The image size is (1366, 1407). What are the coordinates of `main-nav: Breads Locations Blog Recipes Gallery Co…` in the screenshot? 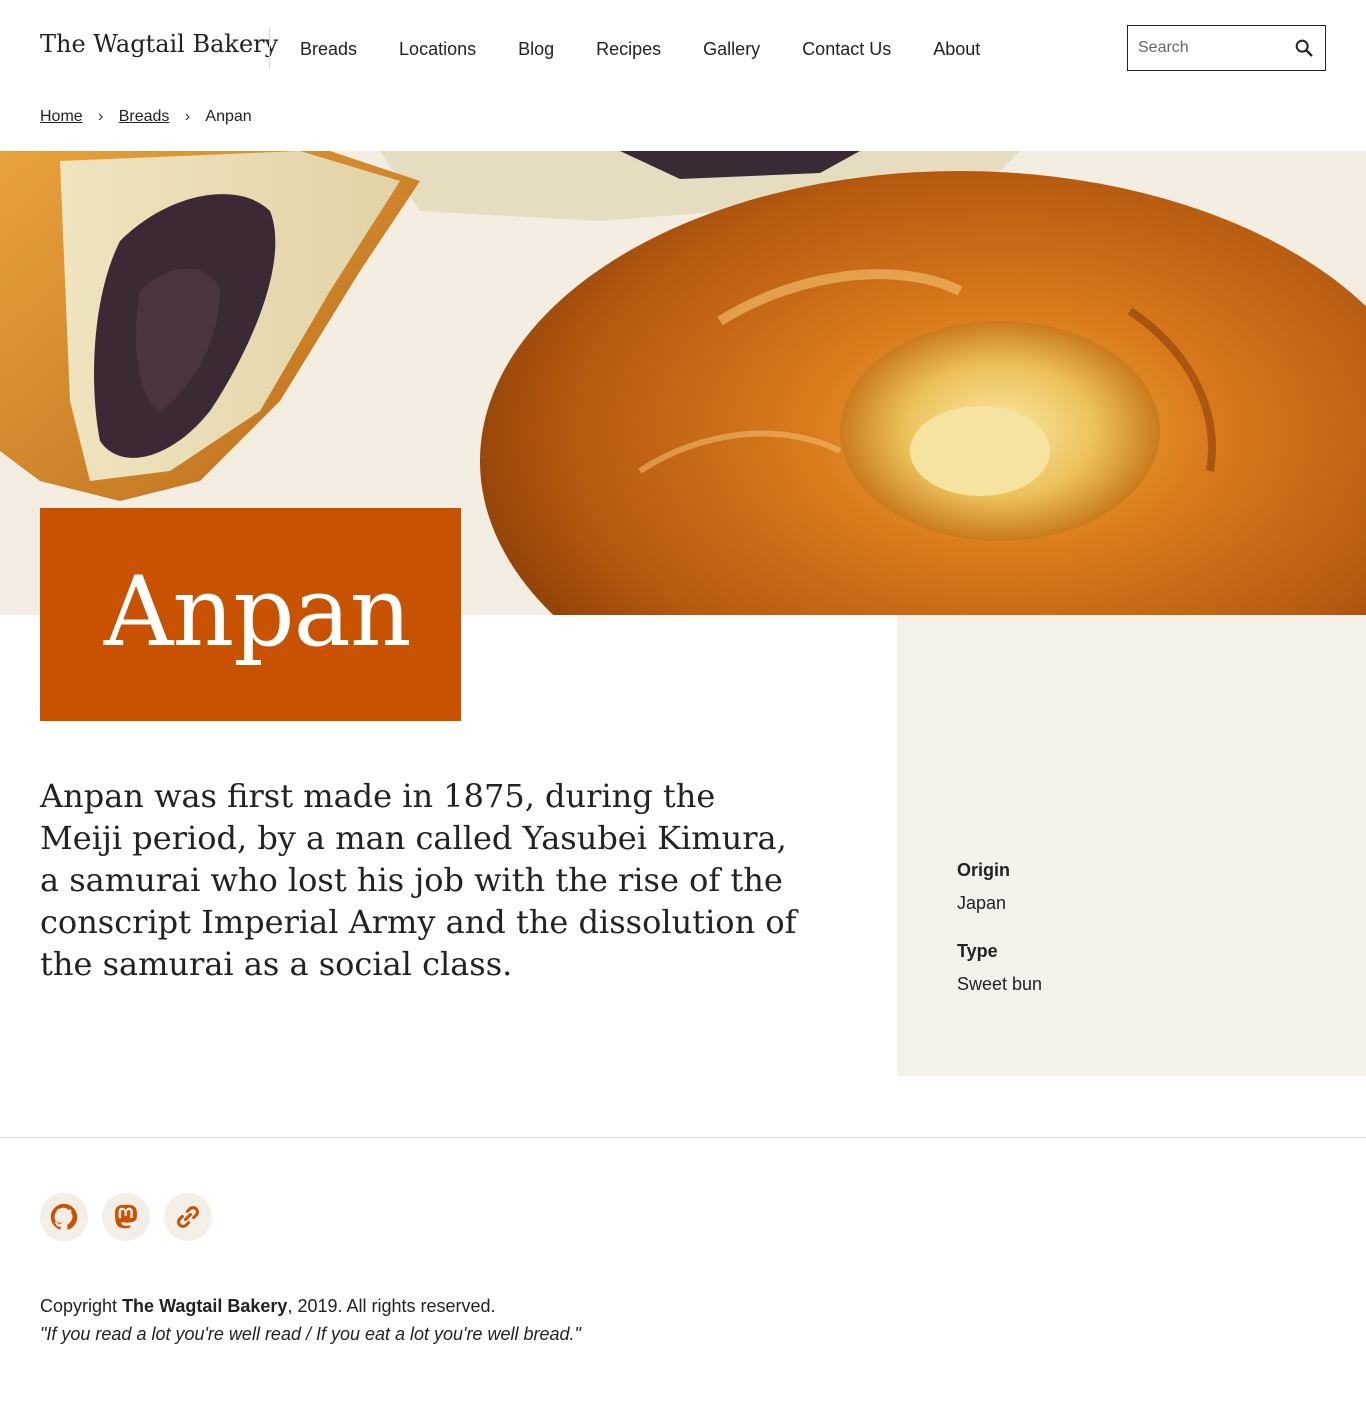 It's located at (661, 49).